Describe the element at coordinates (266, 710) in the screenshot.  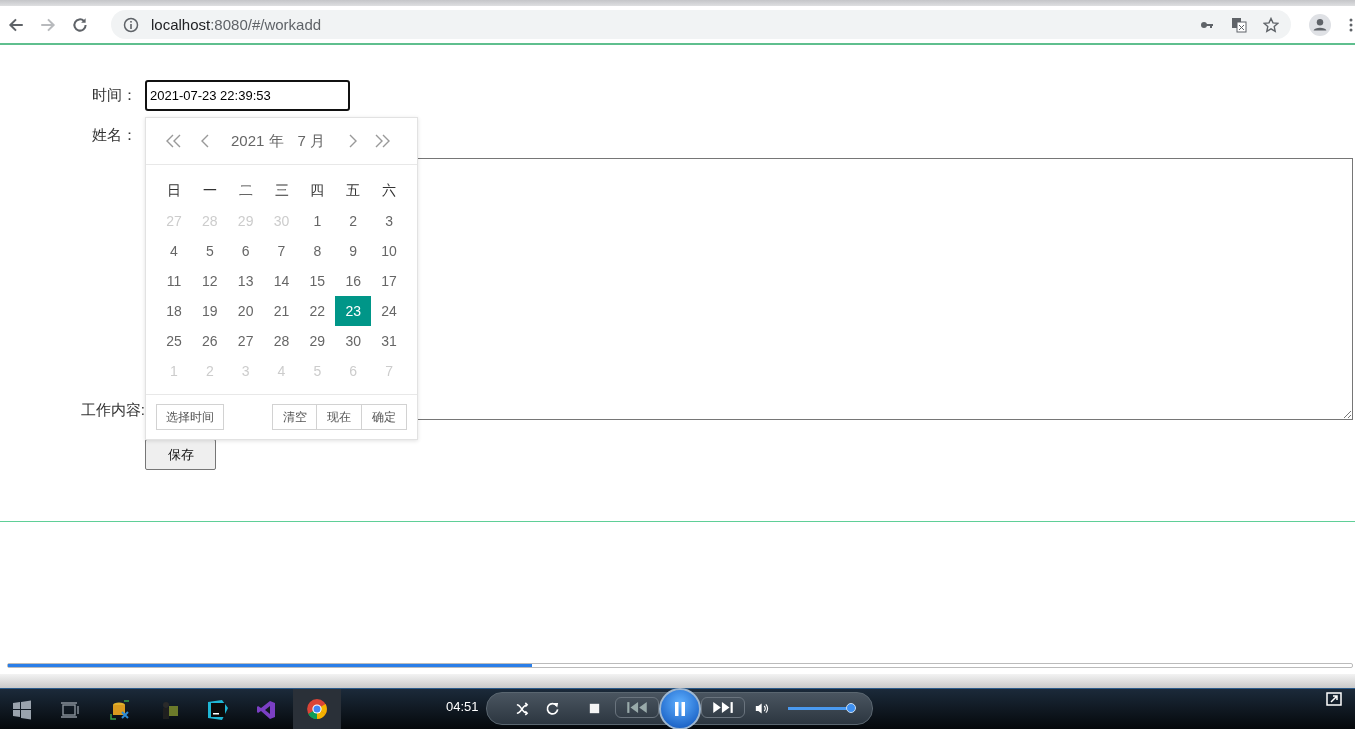
I see `visual-studio-icon` at that location.